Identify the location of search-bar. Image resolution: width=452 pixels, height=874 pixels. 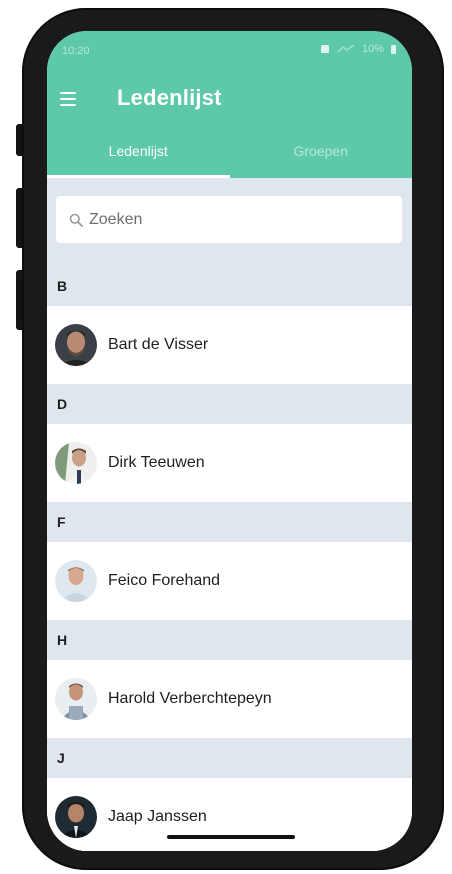
(229, 219).